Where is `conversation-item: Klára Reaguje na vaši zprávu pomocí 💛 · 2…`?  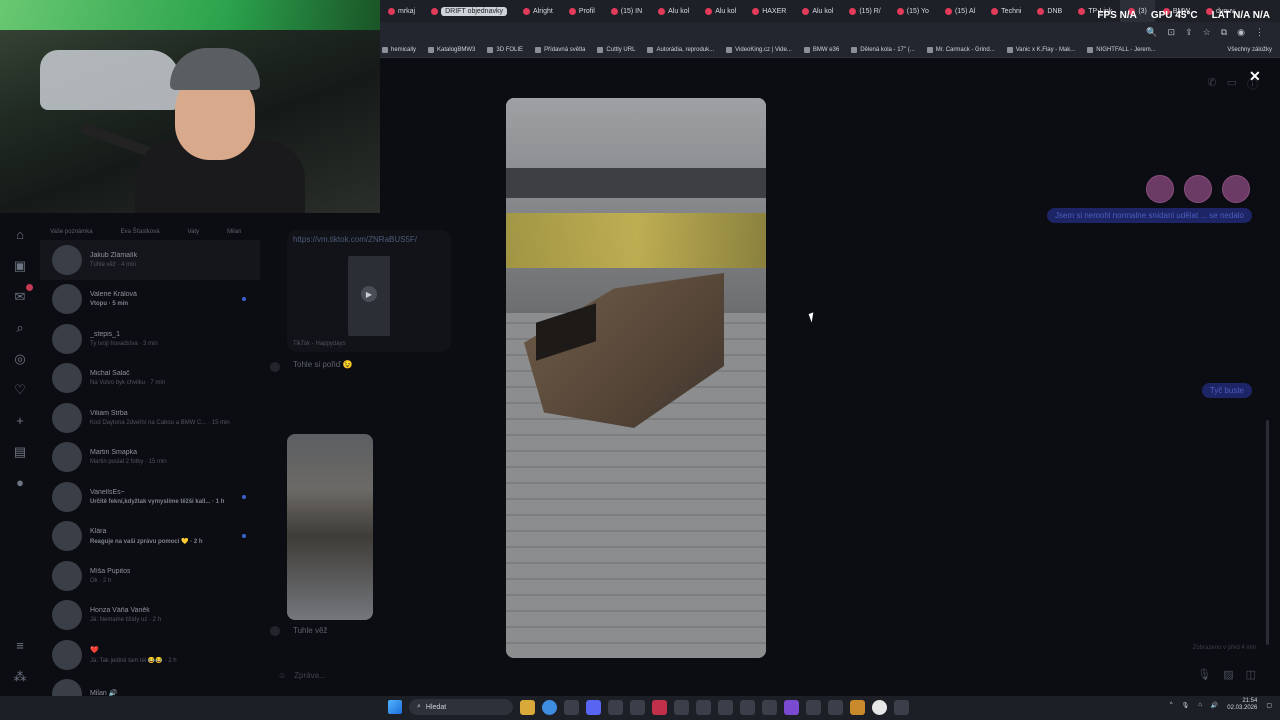
conversation-item: Klára Reaguje na vaši zprávu pomocí 💛 · 2… is located at coordinates (150, 537).